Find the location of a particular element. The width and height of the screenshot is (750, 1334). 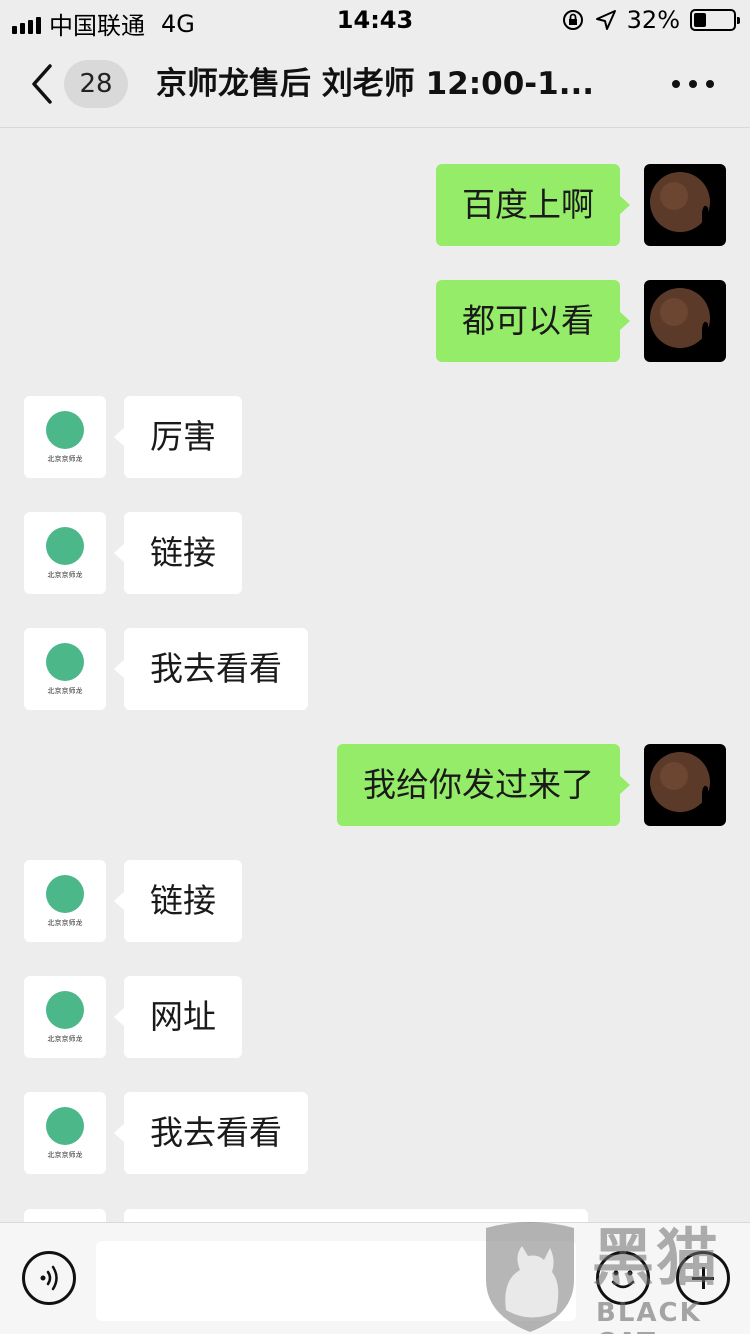

message-input is located at coordinates (336, 1281).